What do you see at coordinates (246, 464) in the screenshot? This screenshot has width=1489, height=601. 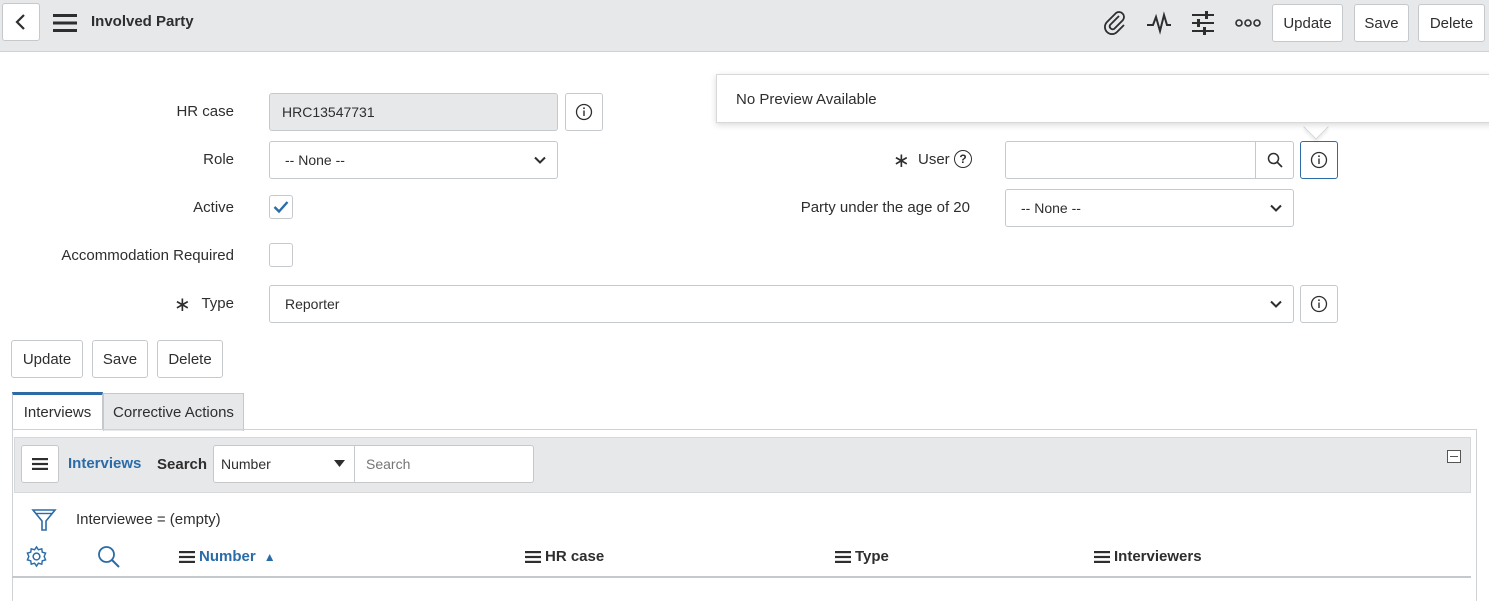 I see `search-field-value: Number` at bounding box center [246, 464].